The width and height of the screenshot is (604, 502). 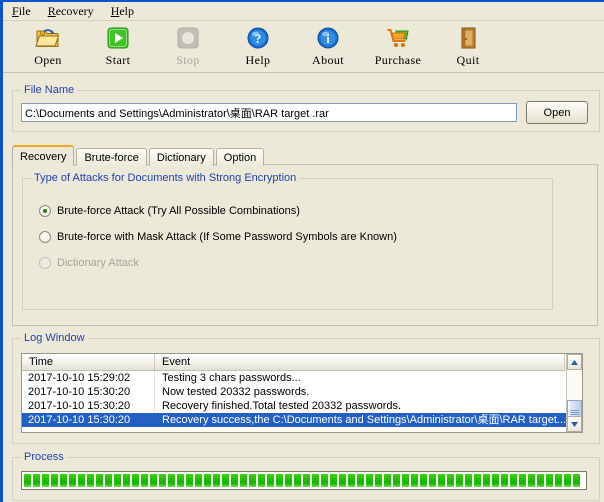 What do you see at coordinates (49, 90) in the screenshot?
I see `file-name-group-title: File Name` at bounding box center [49, 90].